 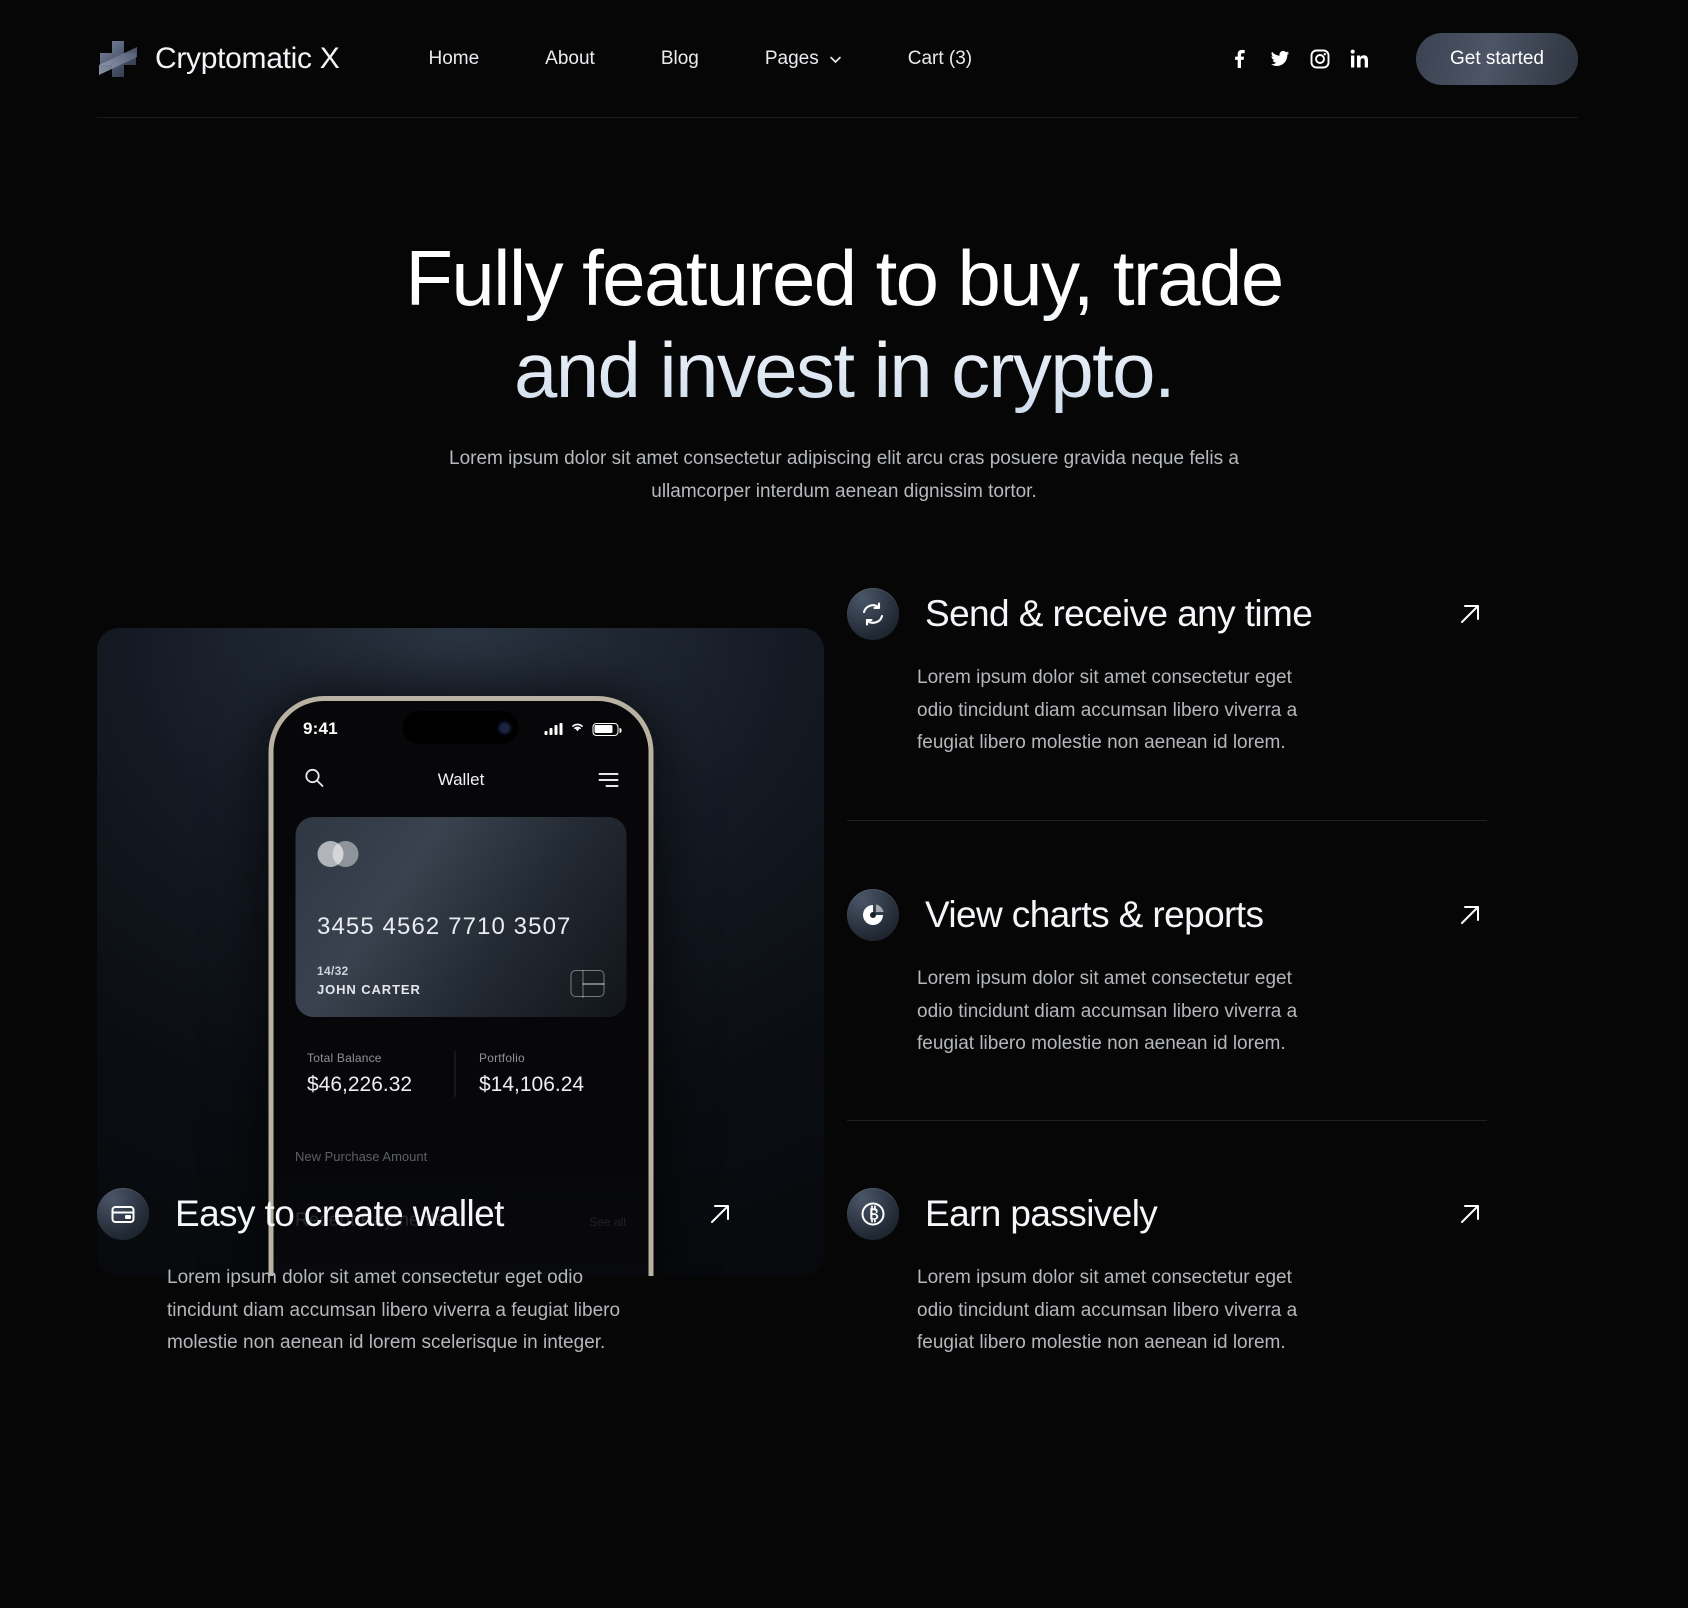 I want to click on search-icon, so click(x=313, y=780).